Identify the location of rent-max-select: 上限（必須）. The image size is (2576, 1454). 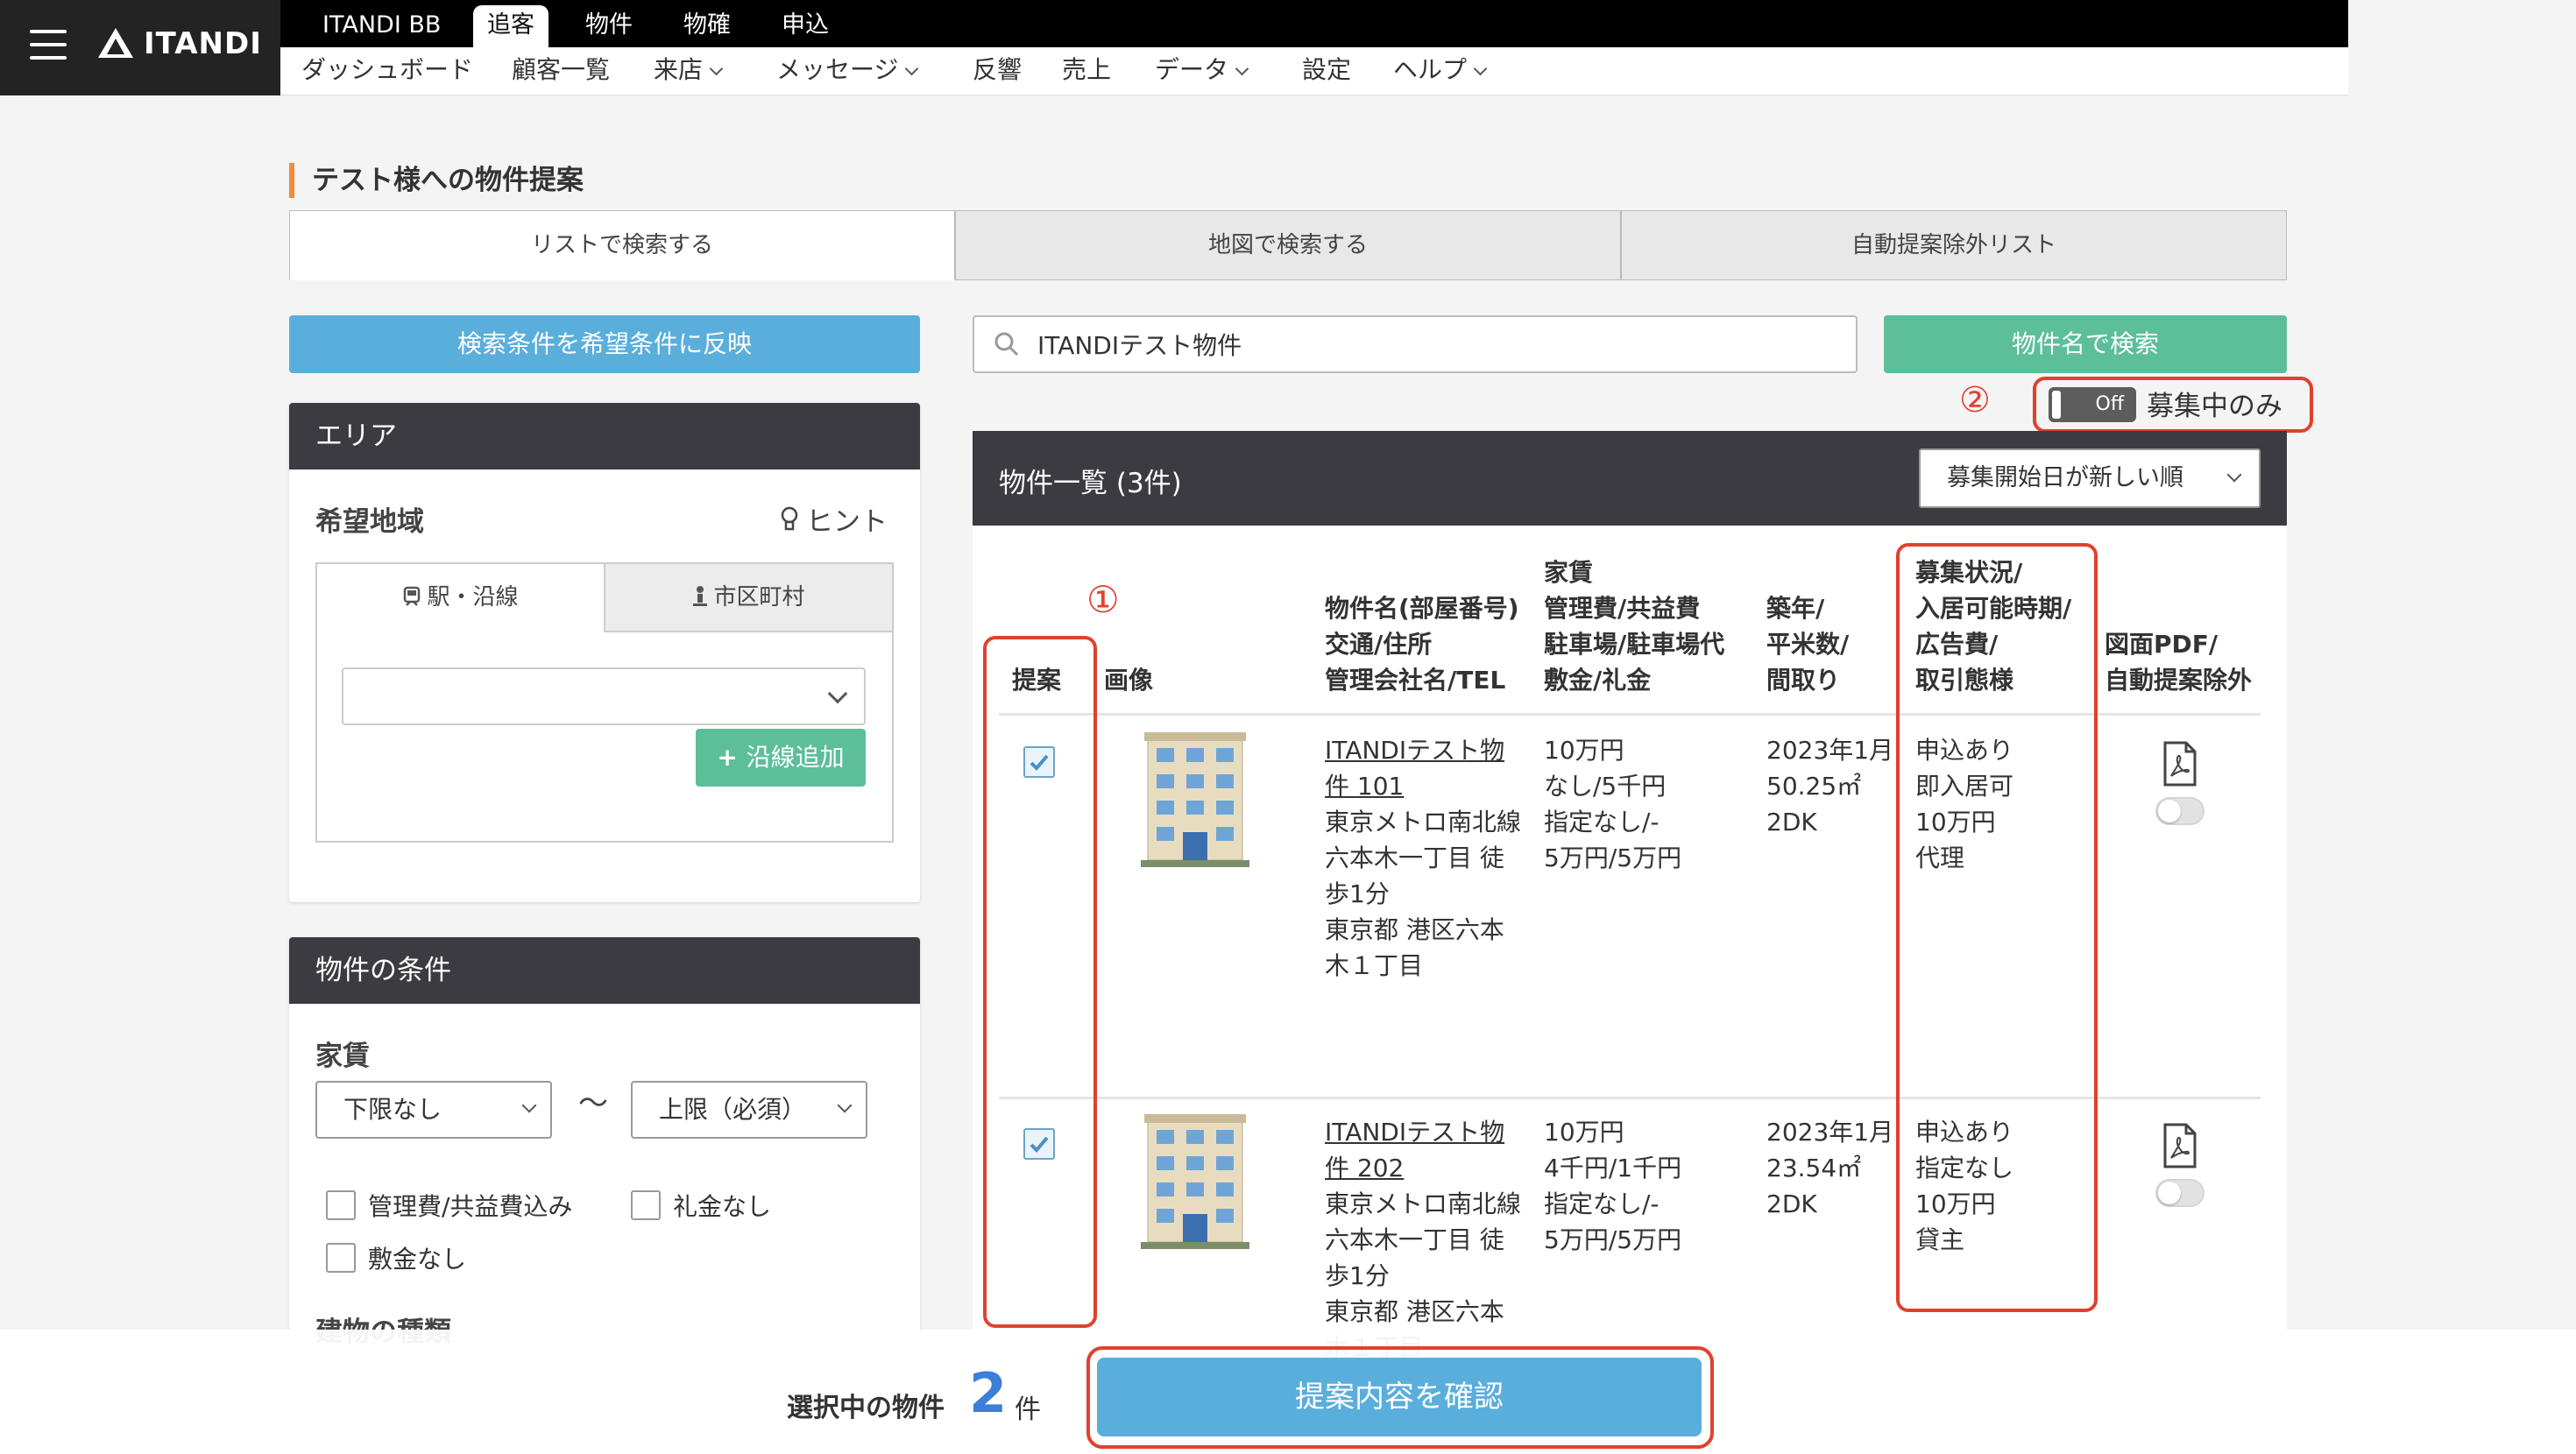
(749, 1110).